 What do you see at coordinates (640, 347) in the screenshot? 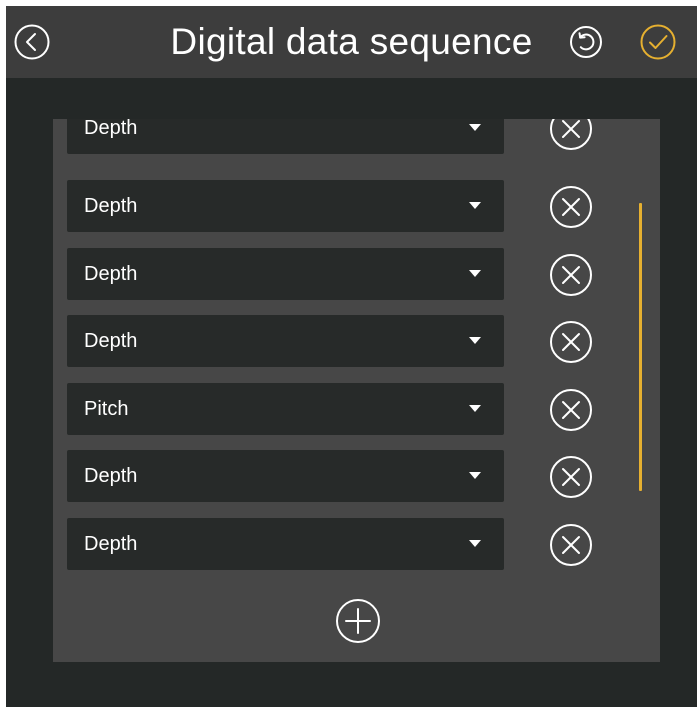
I see `list-scrollbar` at bounding box center [640, 347].